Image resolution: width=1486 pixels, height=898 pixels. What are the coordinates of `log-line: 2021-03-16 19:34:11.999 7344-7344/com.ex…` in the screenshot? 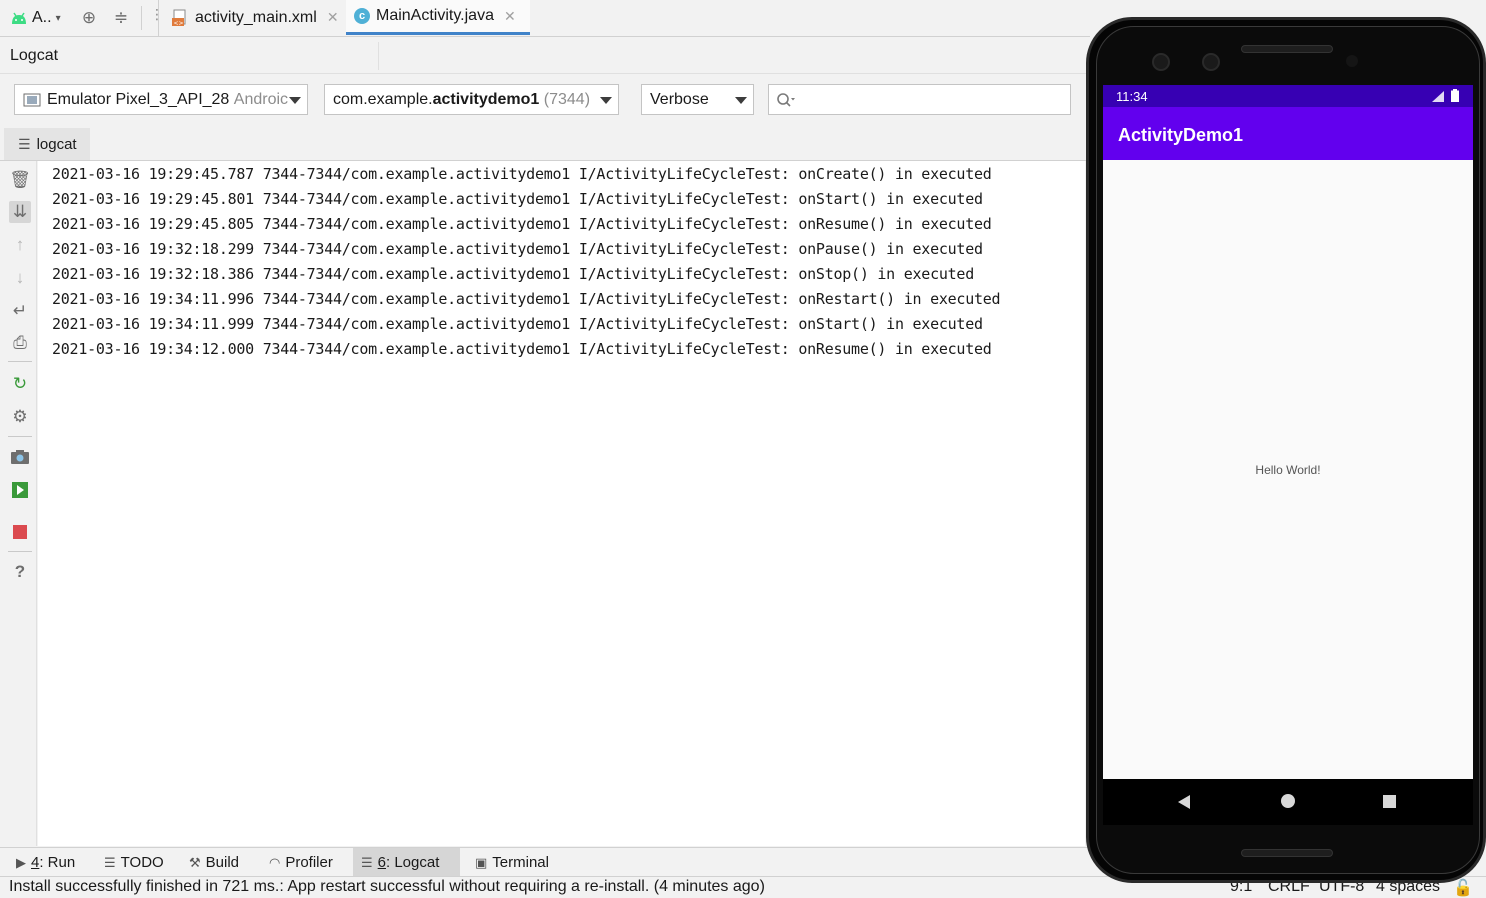 It's located at (517, 324).